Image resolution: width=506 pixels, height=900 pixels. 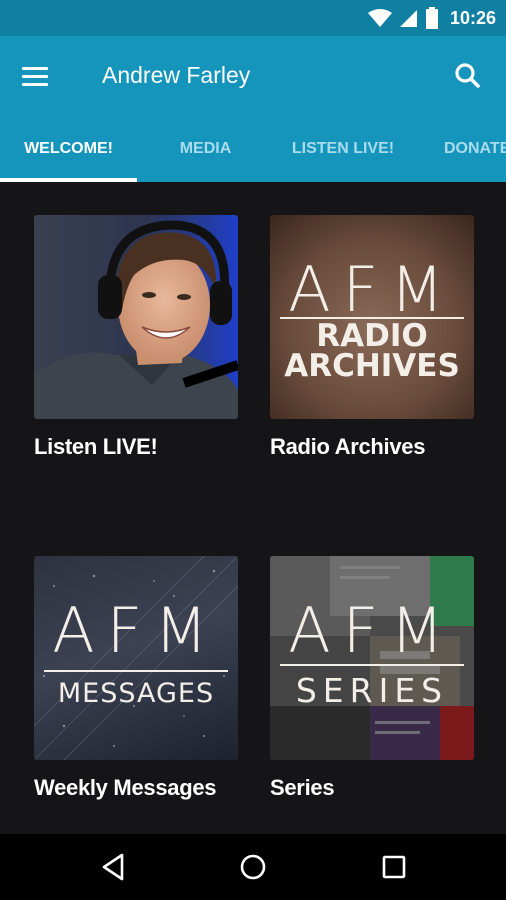 I want to click on tile-label: Weekly Messages, so click(x=125, y=787).